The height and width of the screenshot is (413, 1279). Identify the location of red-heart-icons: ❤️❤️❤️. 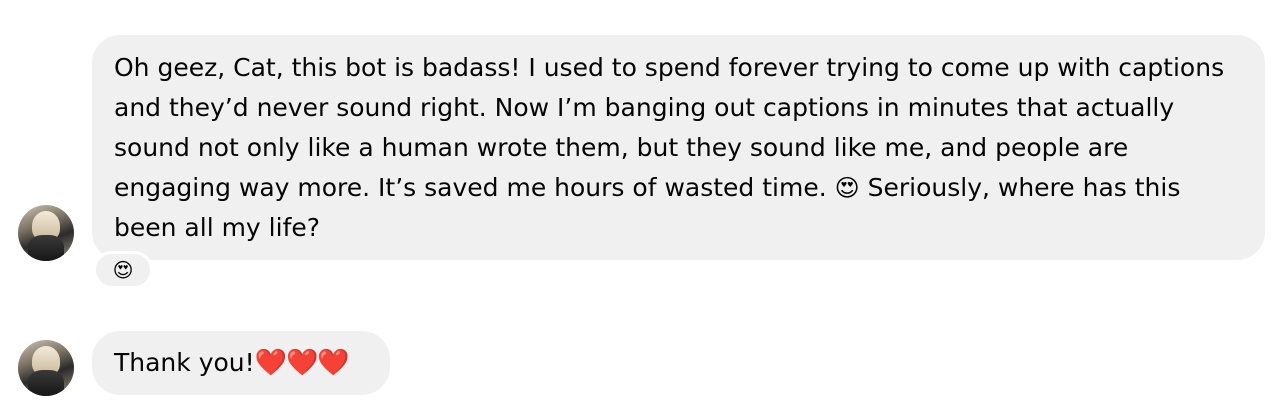
(302, 363).